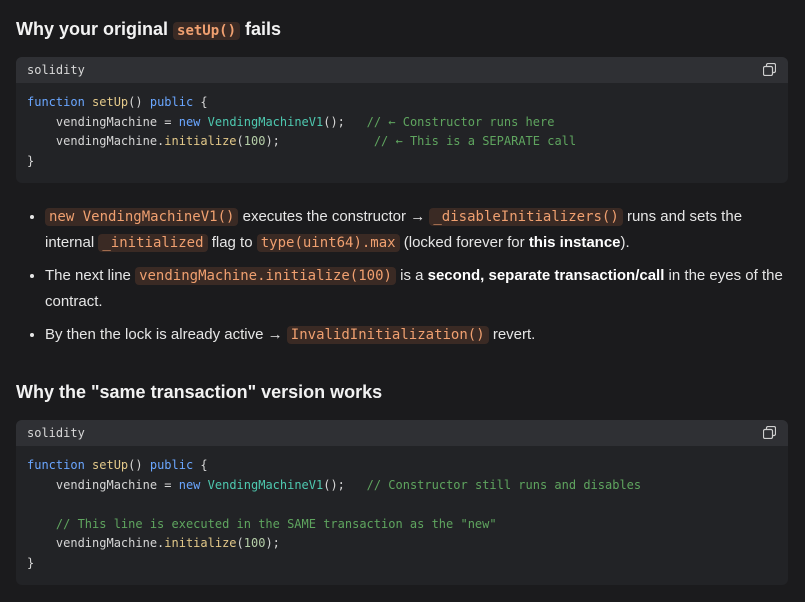 Image resolution: width=805 pixels, height=602 pixels. What do you see at coordinates (149, 29) in the screenshot?
I see `section-heading-fails: Why your original setUp() fails` at bounding box center [149, 29].